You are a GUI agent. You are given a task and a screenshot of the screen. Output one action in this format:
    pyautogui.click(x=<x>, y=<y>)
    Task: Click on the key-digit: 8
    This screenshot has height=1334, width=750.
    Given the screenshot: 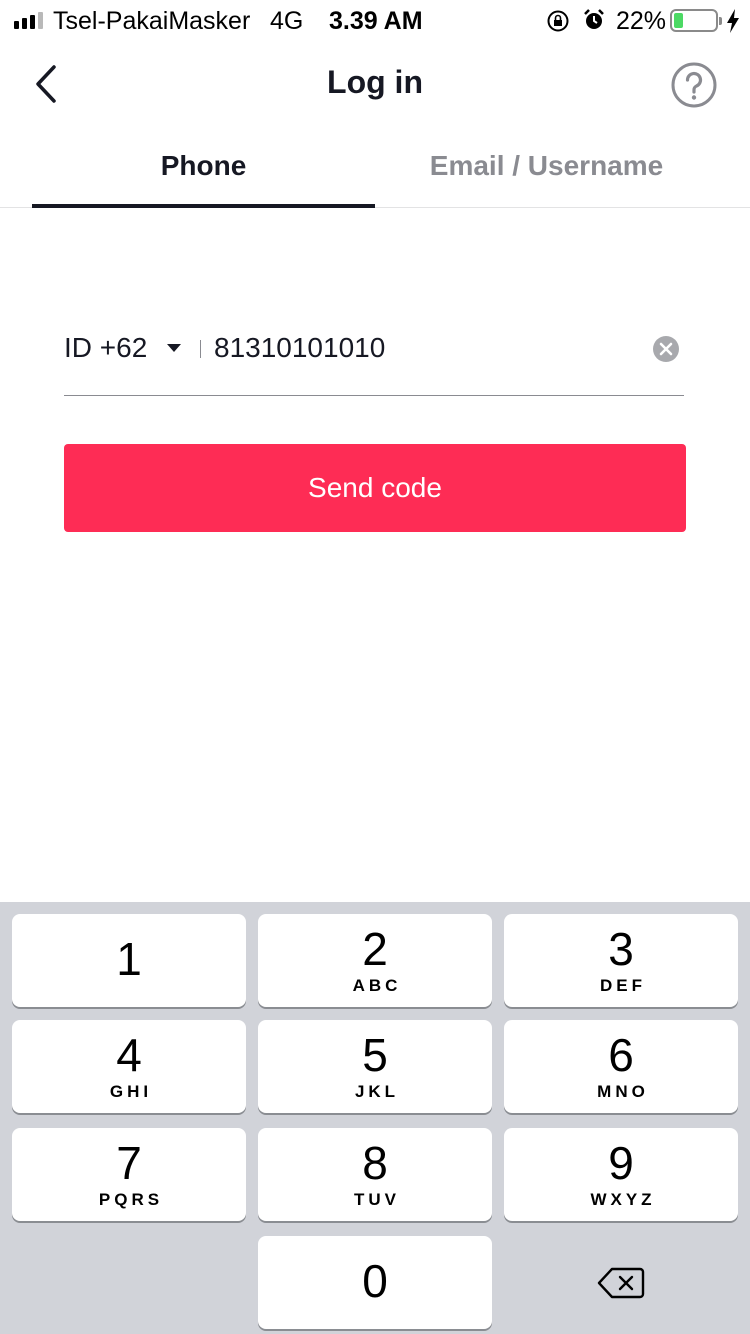 What is the action you would take?
    pyautogui.click(x=375, y=1163)
    